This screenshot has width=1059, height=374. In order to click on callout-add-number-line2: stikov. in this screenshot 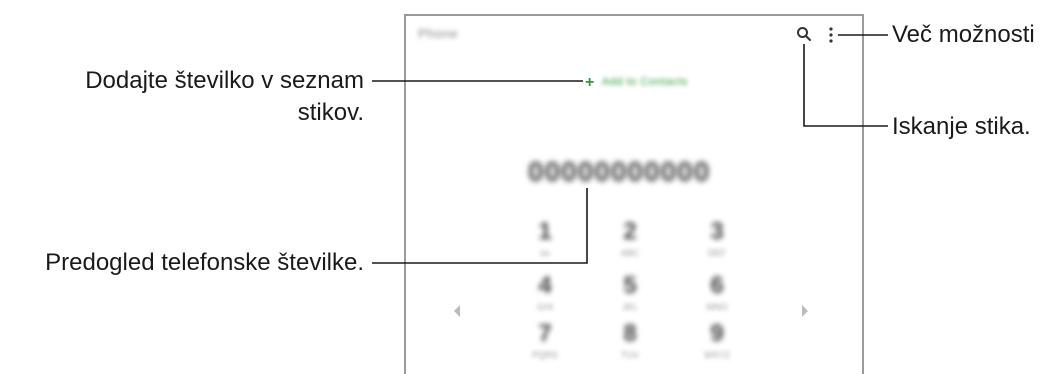, I will do `click(330, 112)`.